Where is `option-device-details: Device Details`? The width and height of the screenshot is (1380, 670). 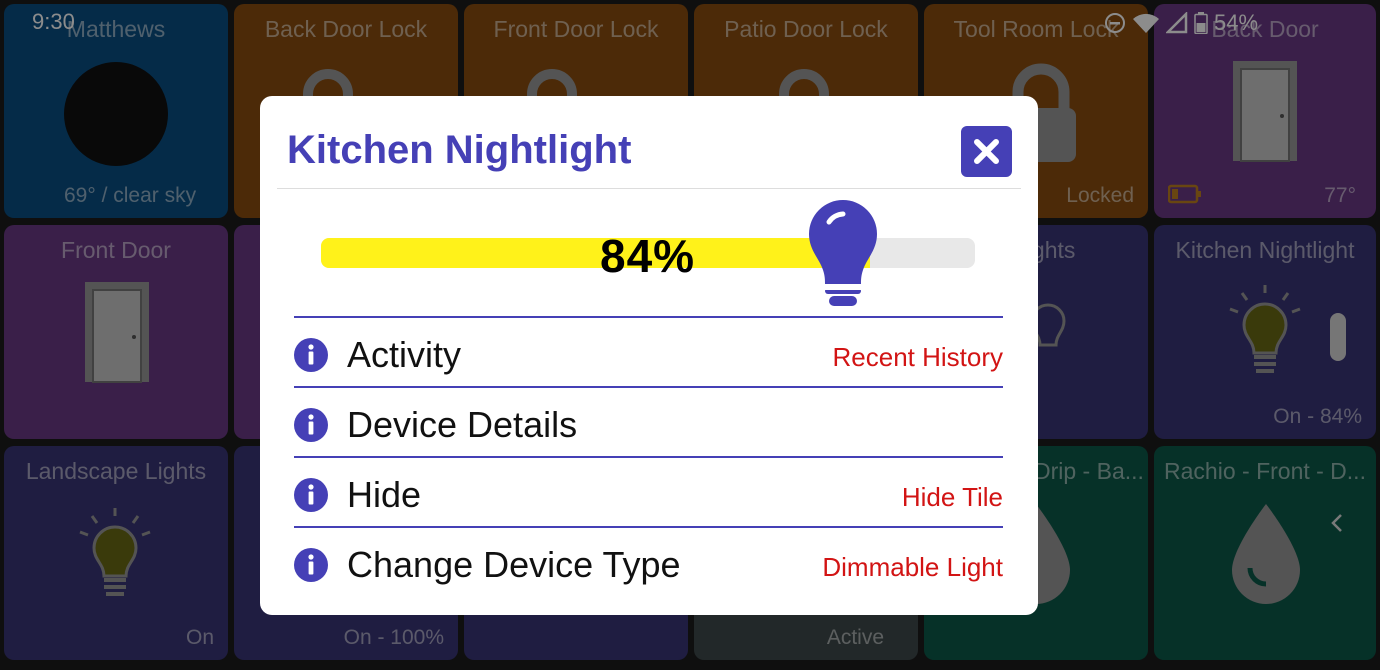 option-device-details: Device Details is located at coordinates (648, 421).